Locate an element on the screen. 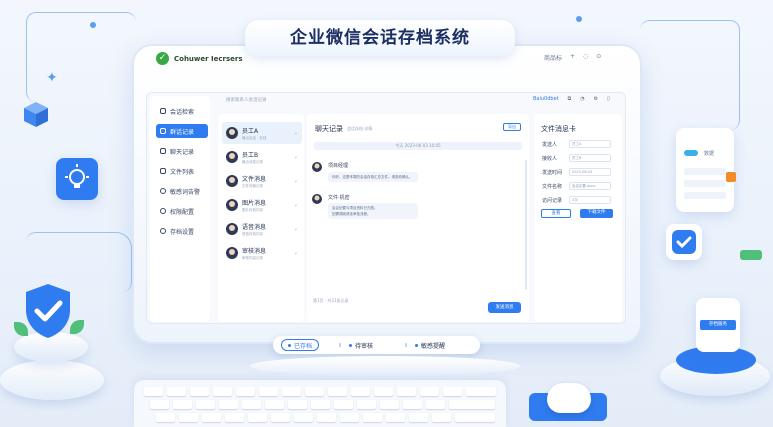 Image resolution: width=773 pixels, height=427 pixels. export-button: 导出 is located at coordinates (512, 127).